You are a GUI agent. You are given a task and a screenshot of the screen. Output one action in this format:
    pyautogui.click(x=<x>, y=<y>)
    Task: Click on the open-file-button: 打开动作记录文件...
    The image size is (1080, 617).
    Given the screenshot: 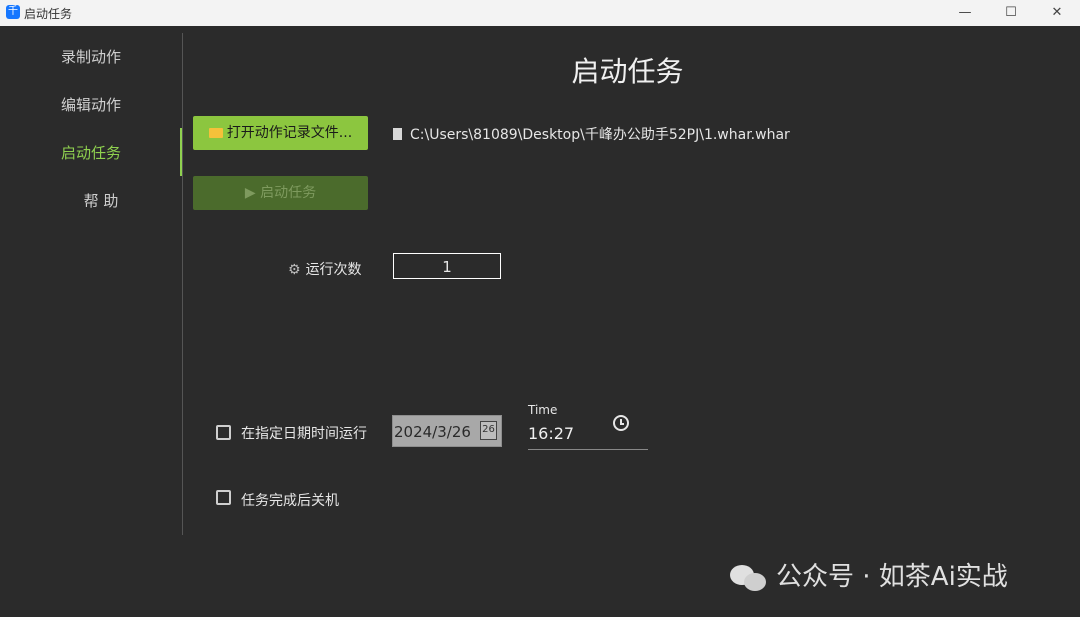 What is the action you would take?
    pyautogui.click(x=280, y=133)
    